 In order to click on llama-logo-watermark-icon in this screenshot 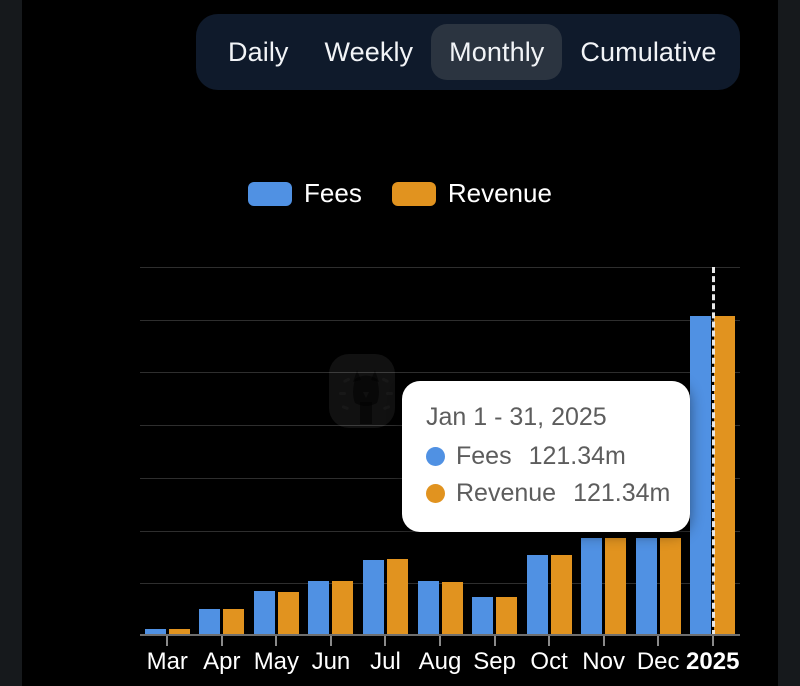, I will do `click(366, 394)`.